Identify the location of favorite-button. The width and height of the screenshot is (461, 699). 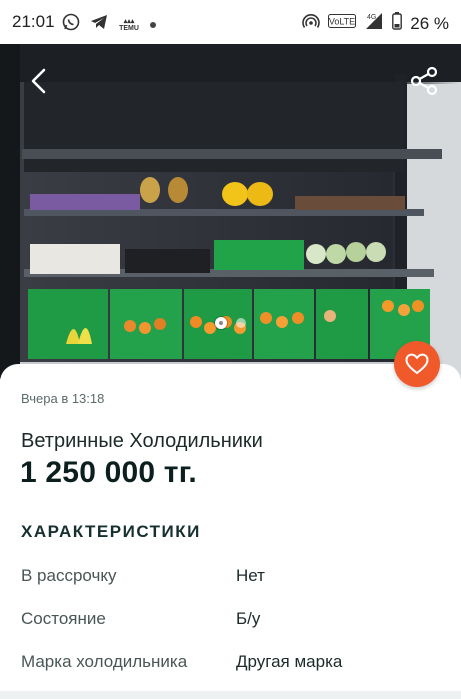
(417, 364).